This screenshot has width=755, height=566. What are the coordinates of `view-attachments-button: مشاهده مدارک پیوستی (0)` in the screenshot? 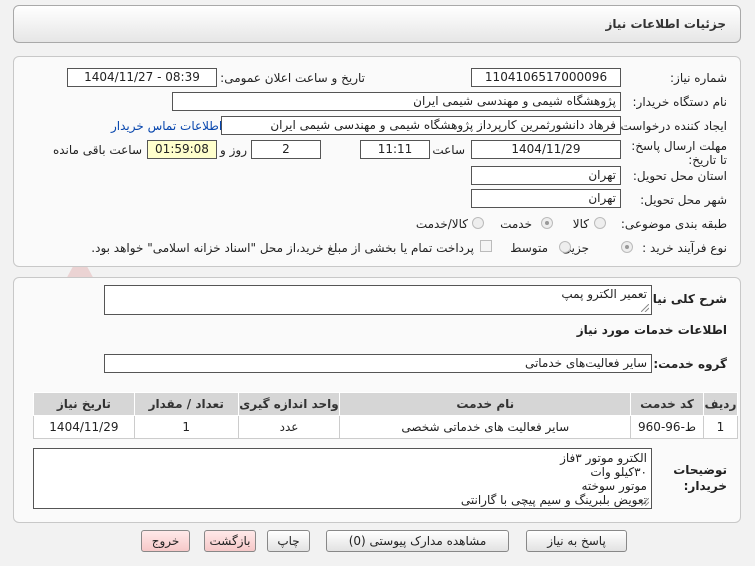 It's located at (417, 541).